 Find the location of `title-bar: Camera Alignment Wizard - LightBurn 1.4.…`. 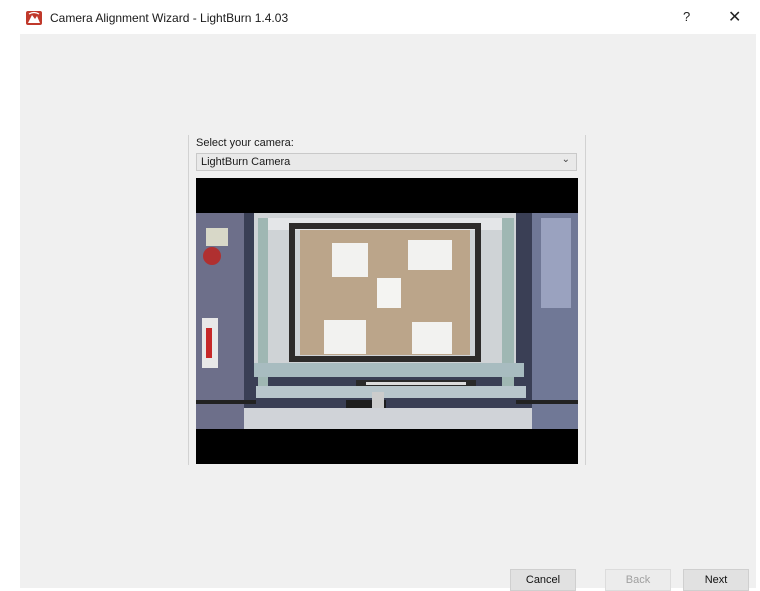

title-bar: Camera Alignment Wizard - LightBurn 1.4.… is located at coordinates (380, 17).